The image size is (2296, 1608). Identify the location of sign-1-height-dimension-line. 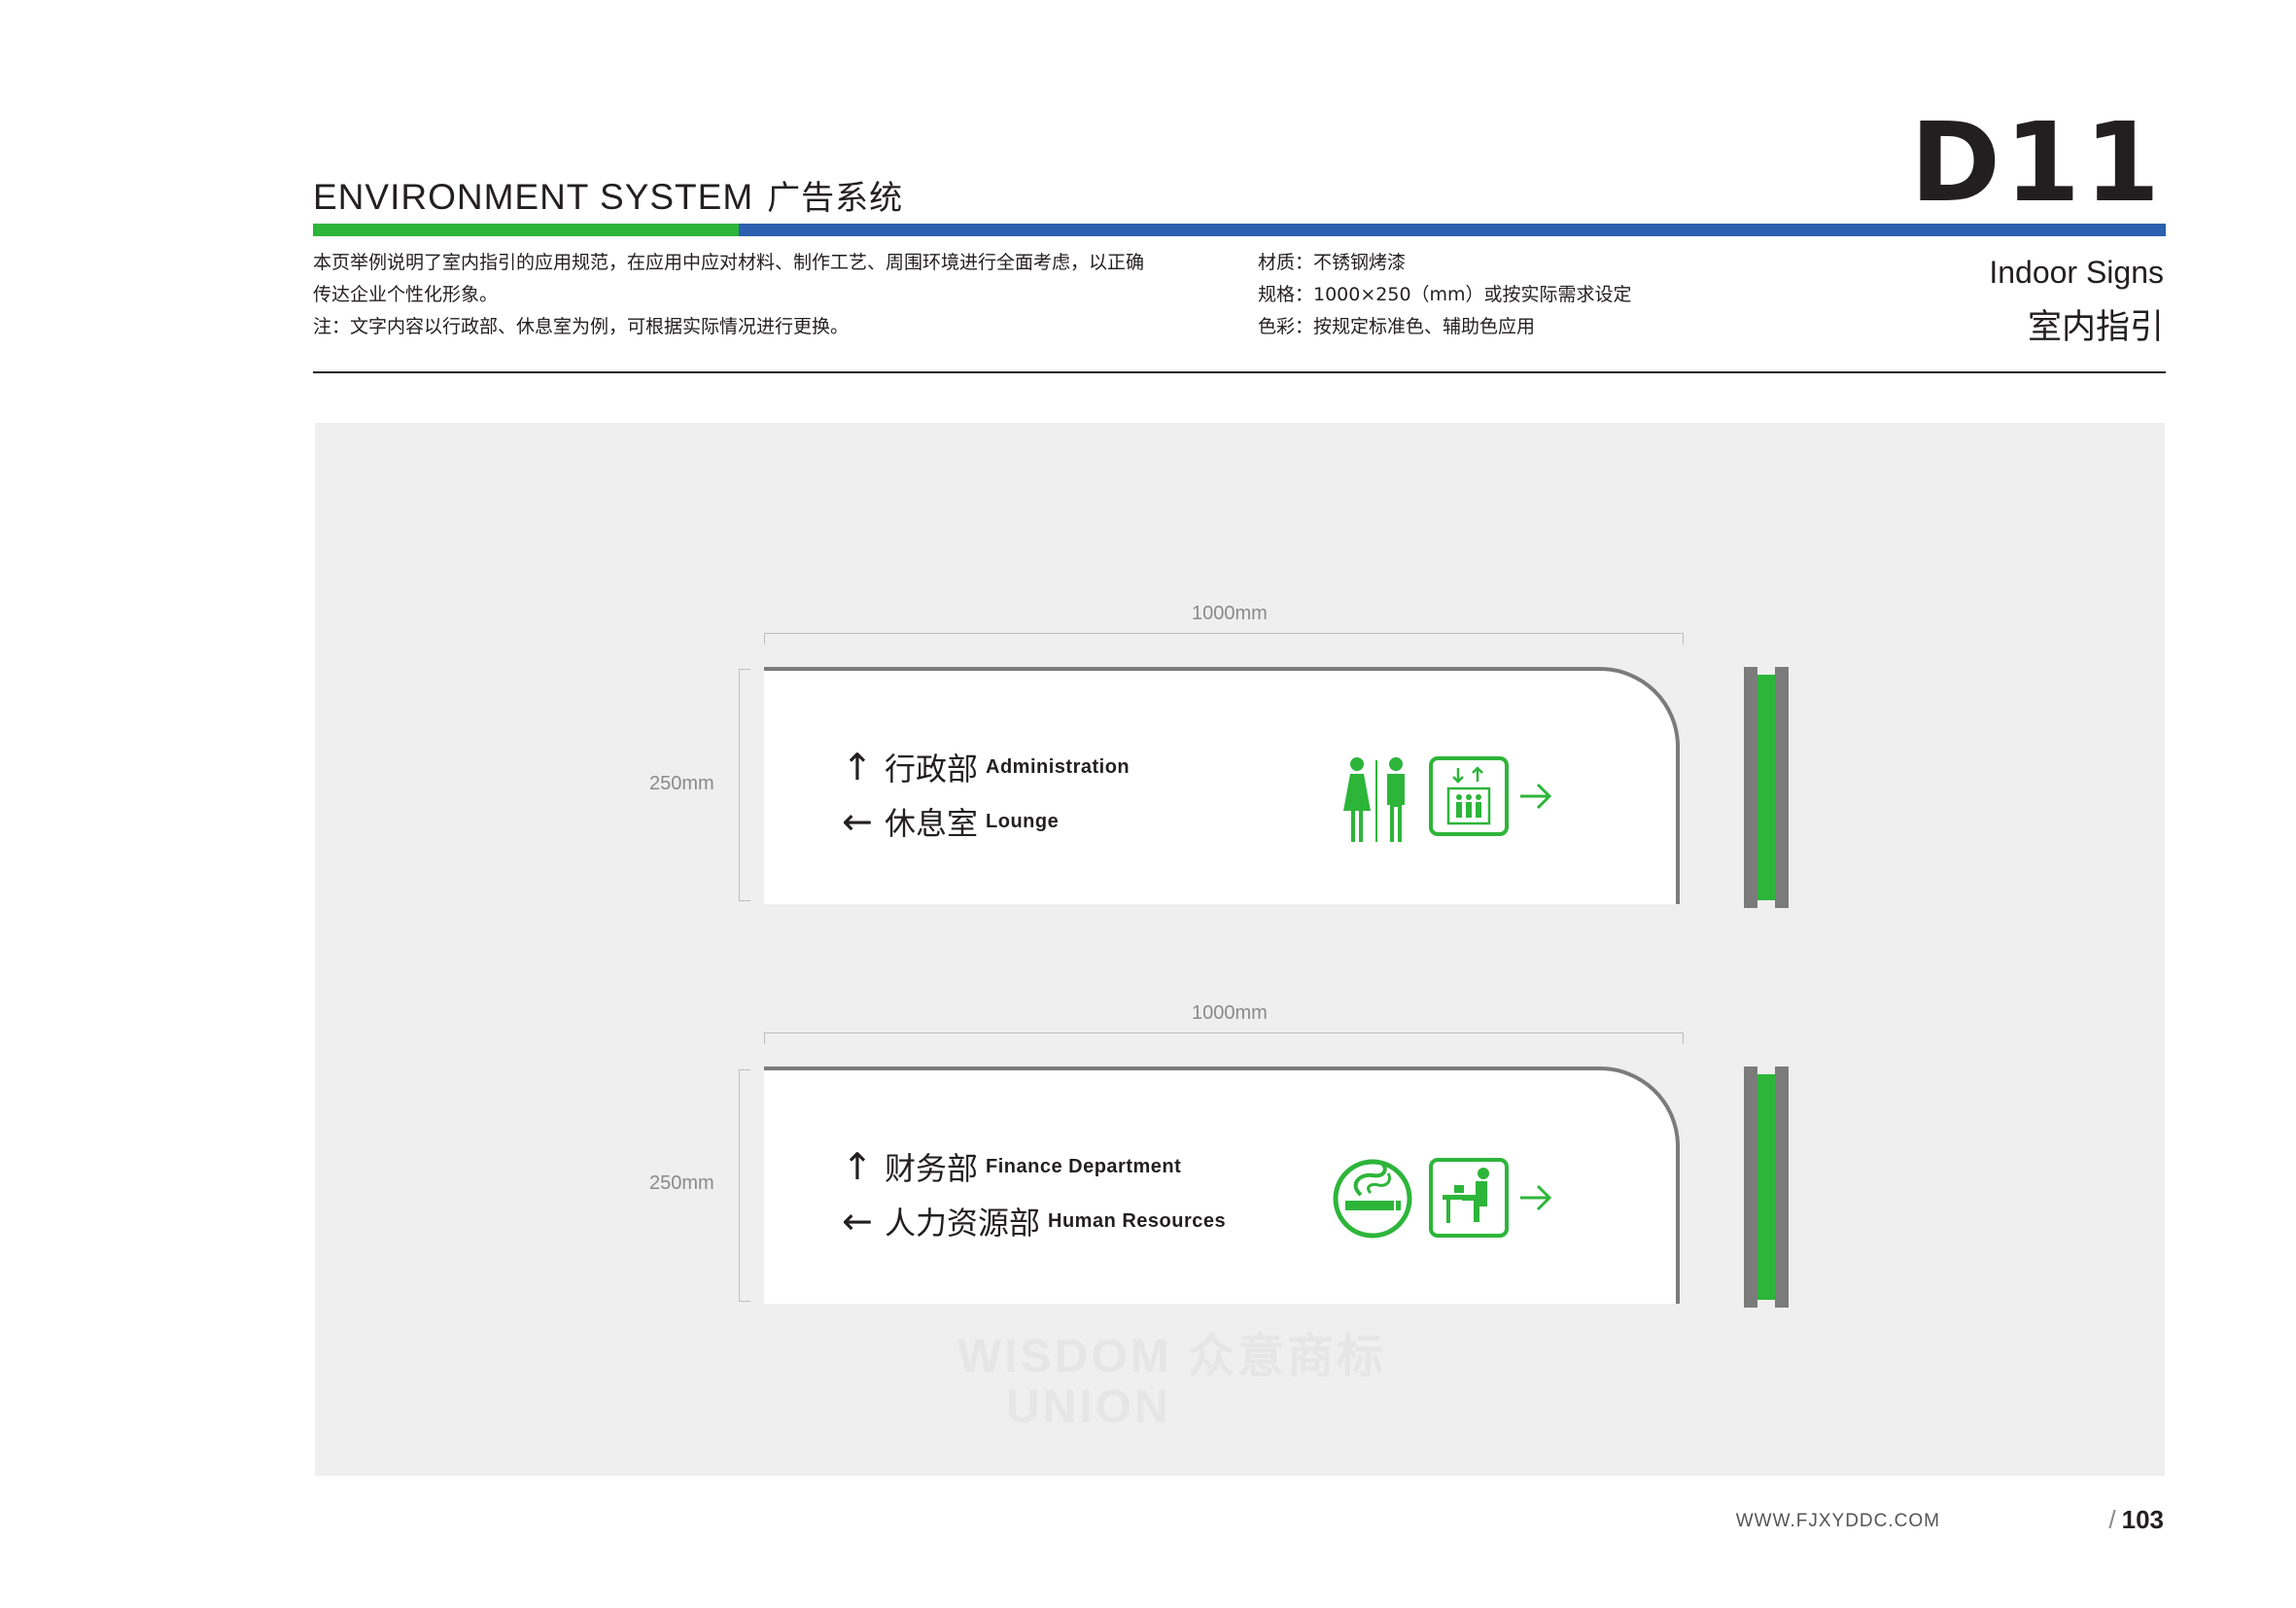
(739, 785).